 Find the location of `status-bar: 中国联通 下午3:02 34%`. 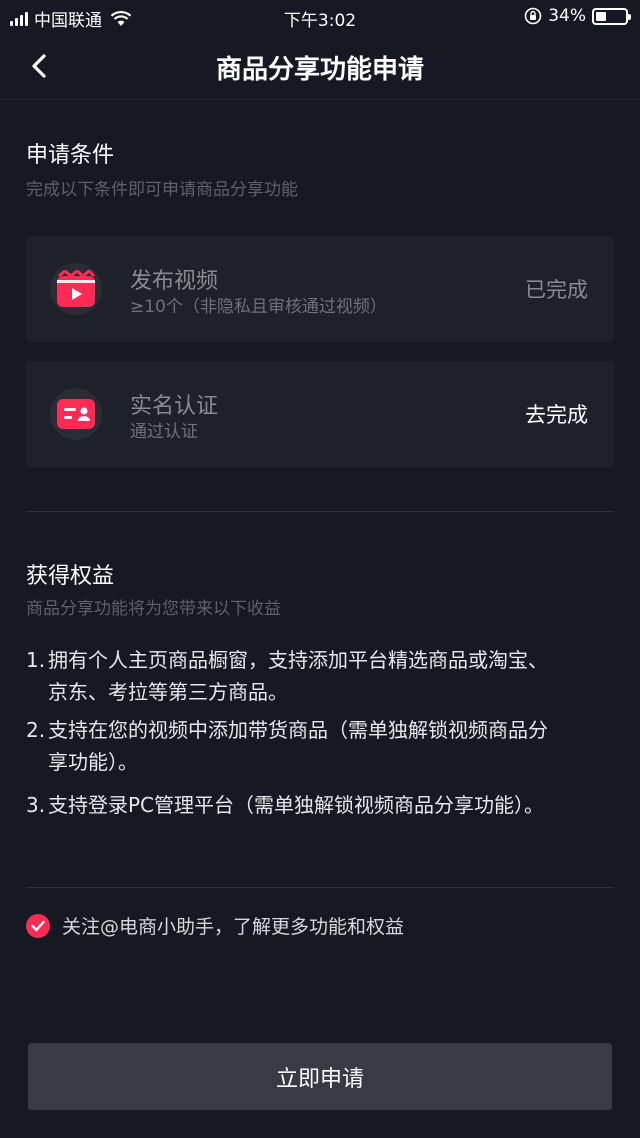

status-bar: 中国联通 下午3:02 34% is located at coordinates (320, 16).